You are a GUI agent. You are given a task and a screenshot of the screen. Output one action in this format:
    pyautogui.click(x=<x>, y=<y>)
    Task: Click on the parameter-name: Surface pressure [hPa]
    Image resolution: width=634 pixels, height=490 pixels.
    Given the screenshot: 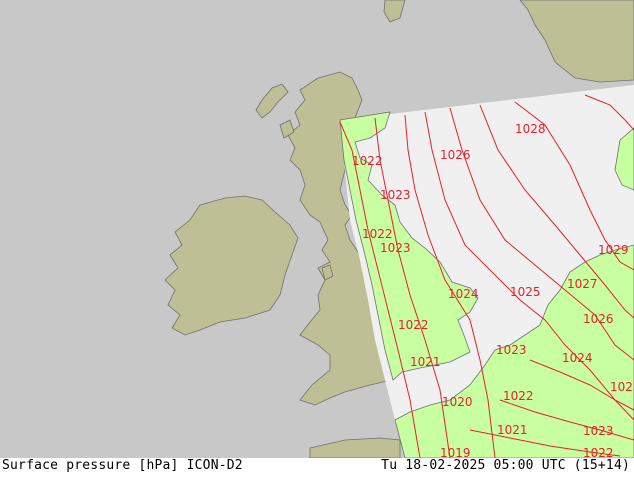 What is the action you would take?
    pyautogui.click(x=90, y=465)
    